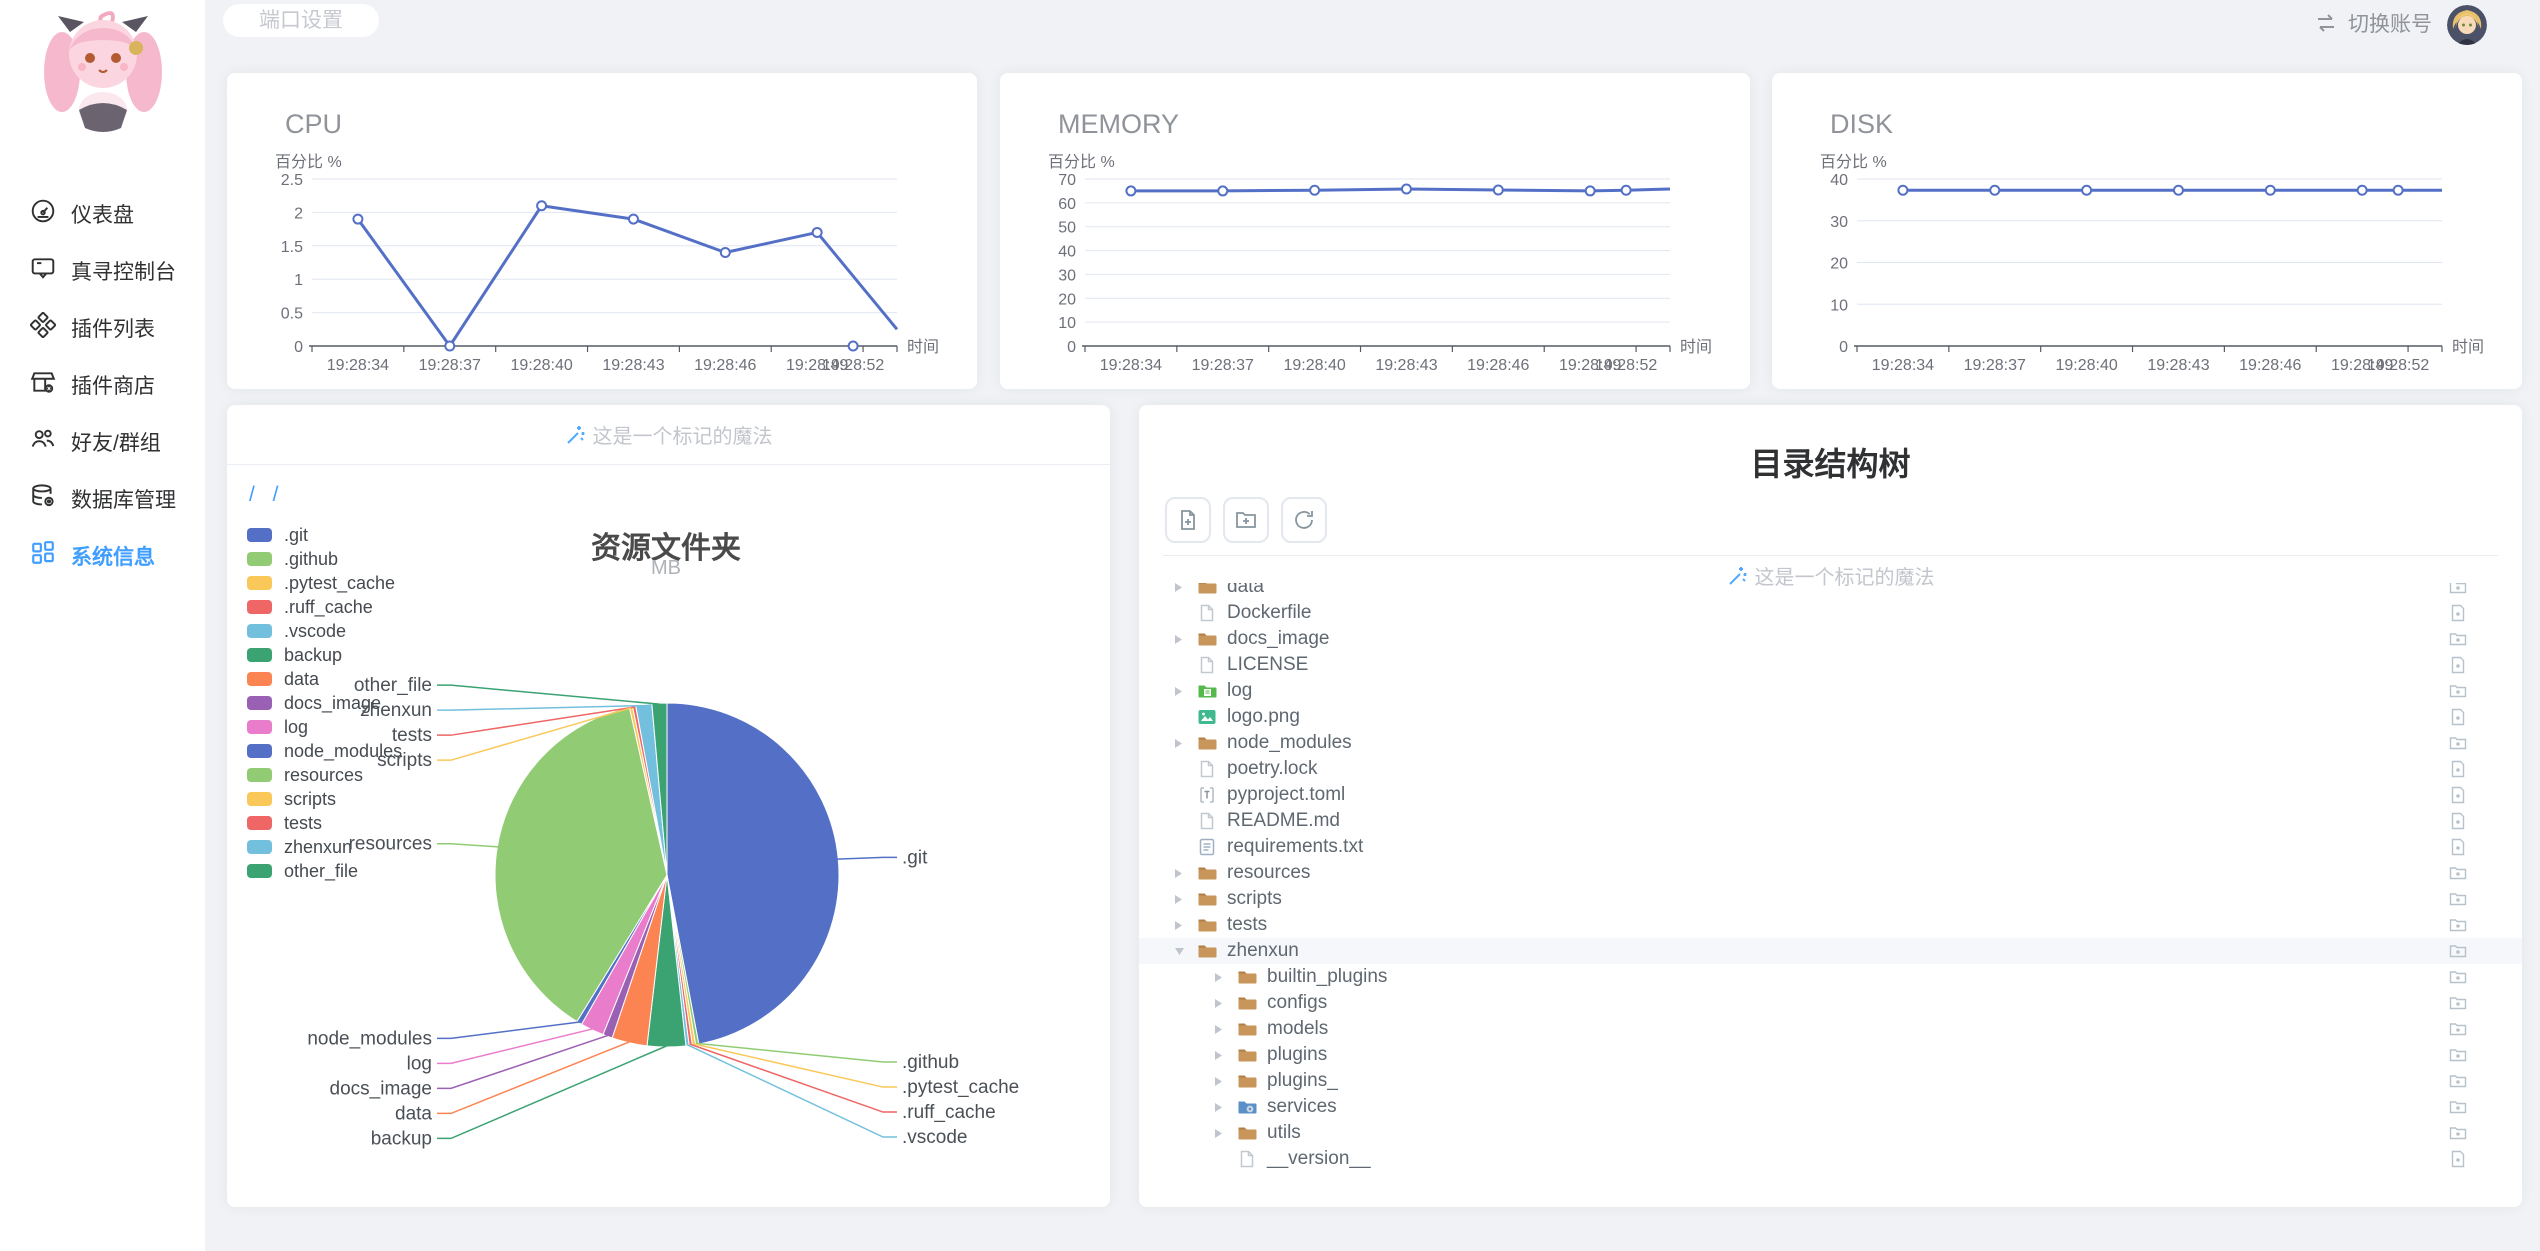 The height and width of the screenshot is (1251, 2540). I want to click on tree-row-log: log, so click(1830, 691).